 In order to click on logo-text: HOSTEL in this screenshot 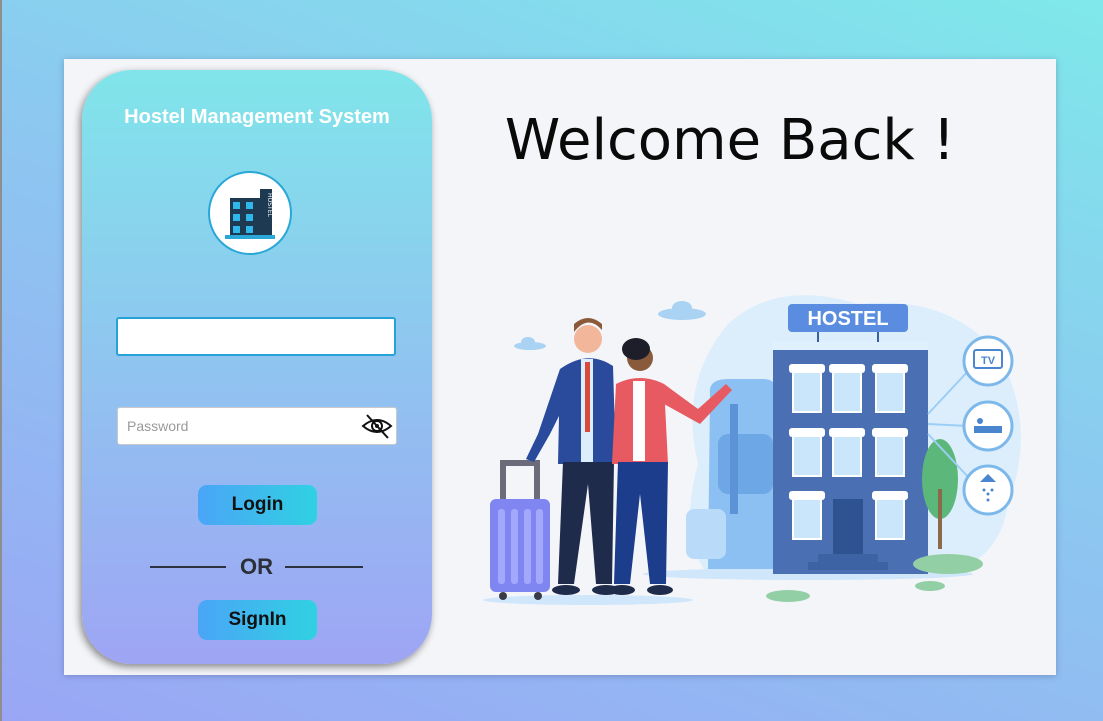, I will do `click(269, 205)`.